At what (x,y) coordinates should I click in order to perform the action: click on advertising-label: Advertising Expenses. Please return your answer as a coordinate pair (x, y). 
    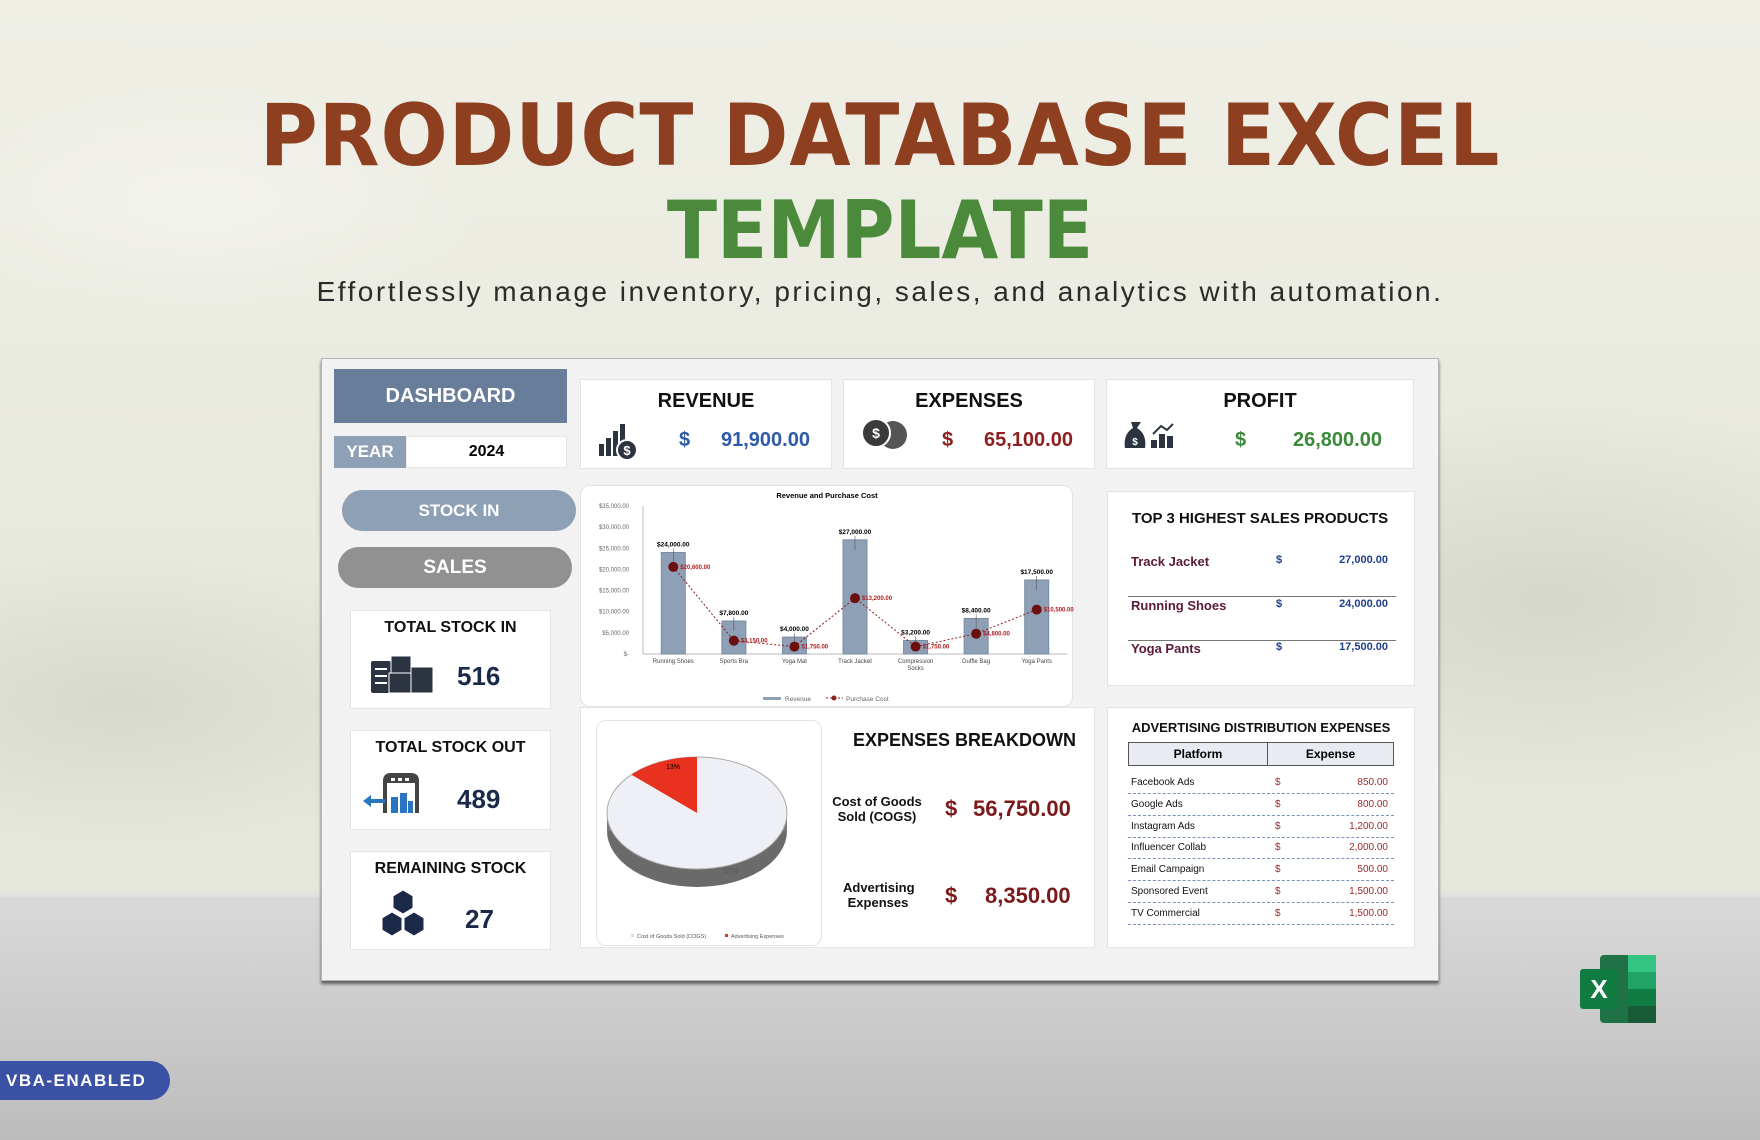
    Looking at the image, I should click on (879, 895).